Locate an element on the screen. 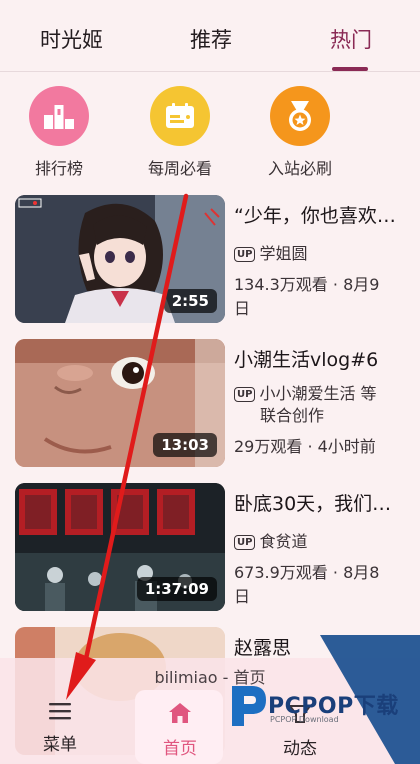 This screenshot has width=420, height=764. uploader-name-3: 食贫道 is located at coordinates (283, 541).